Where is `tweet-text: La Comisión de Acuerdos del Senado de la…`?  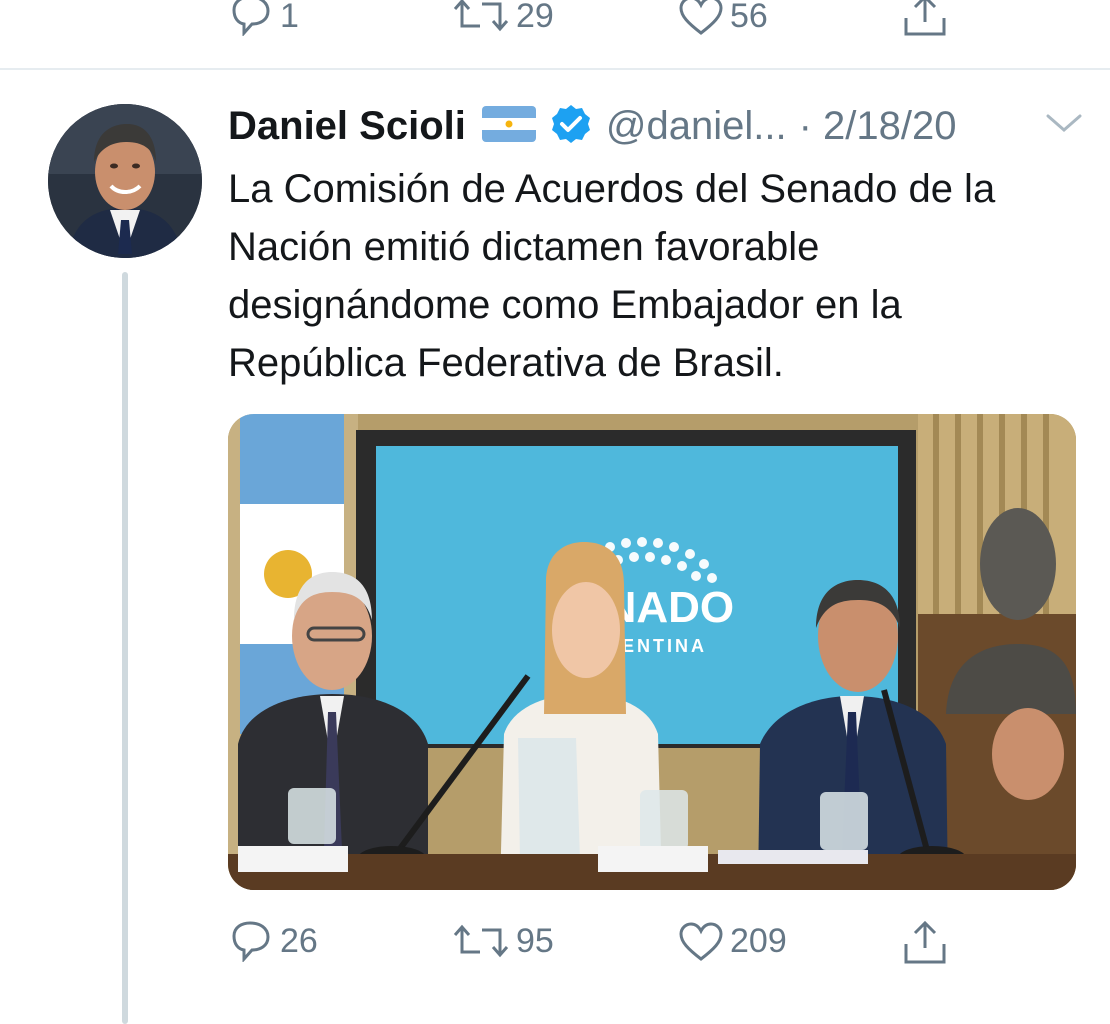
tweet-text: La Comisión de Acuerdos del Senado de la… is located at coordinates (612, 276).